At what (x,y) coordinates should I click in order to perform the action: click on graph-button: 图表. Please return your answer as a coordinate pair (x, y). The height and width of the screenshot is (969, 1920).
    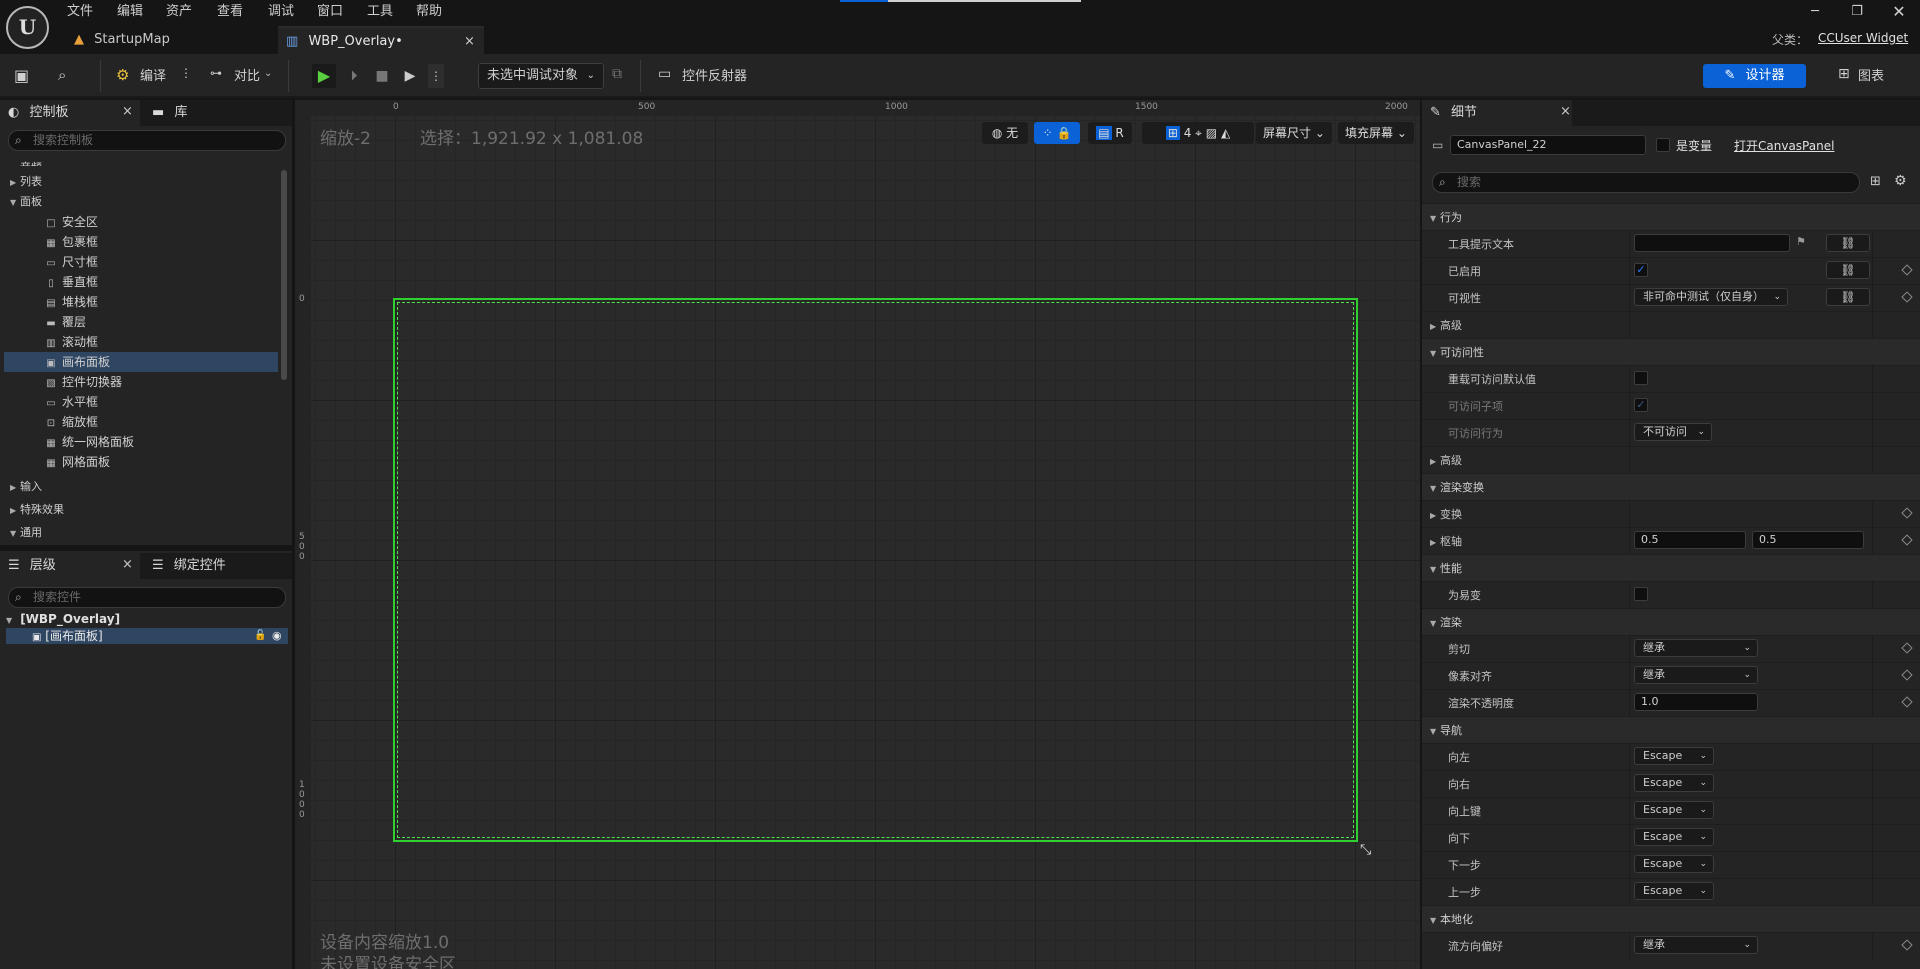
    Looking at the image, I should click on (1871, 77).